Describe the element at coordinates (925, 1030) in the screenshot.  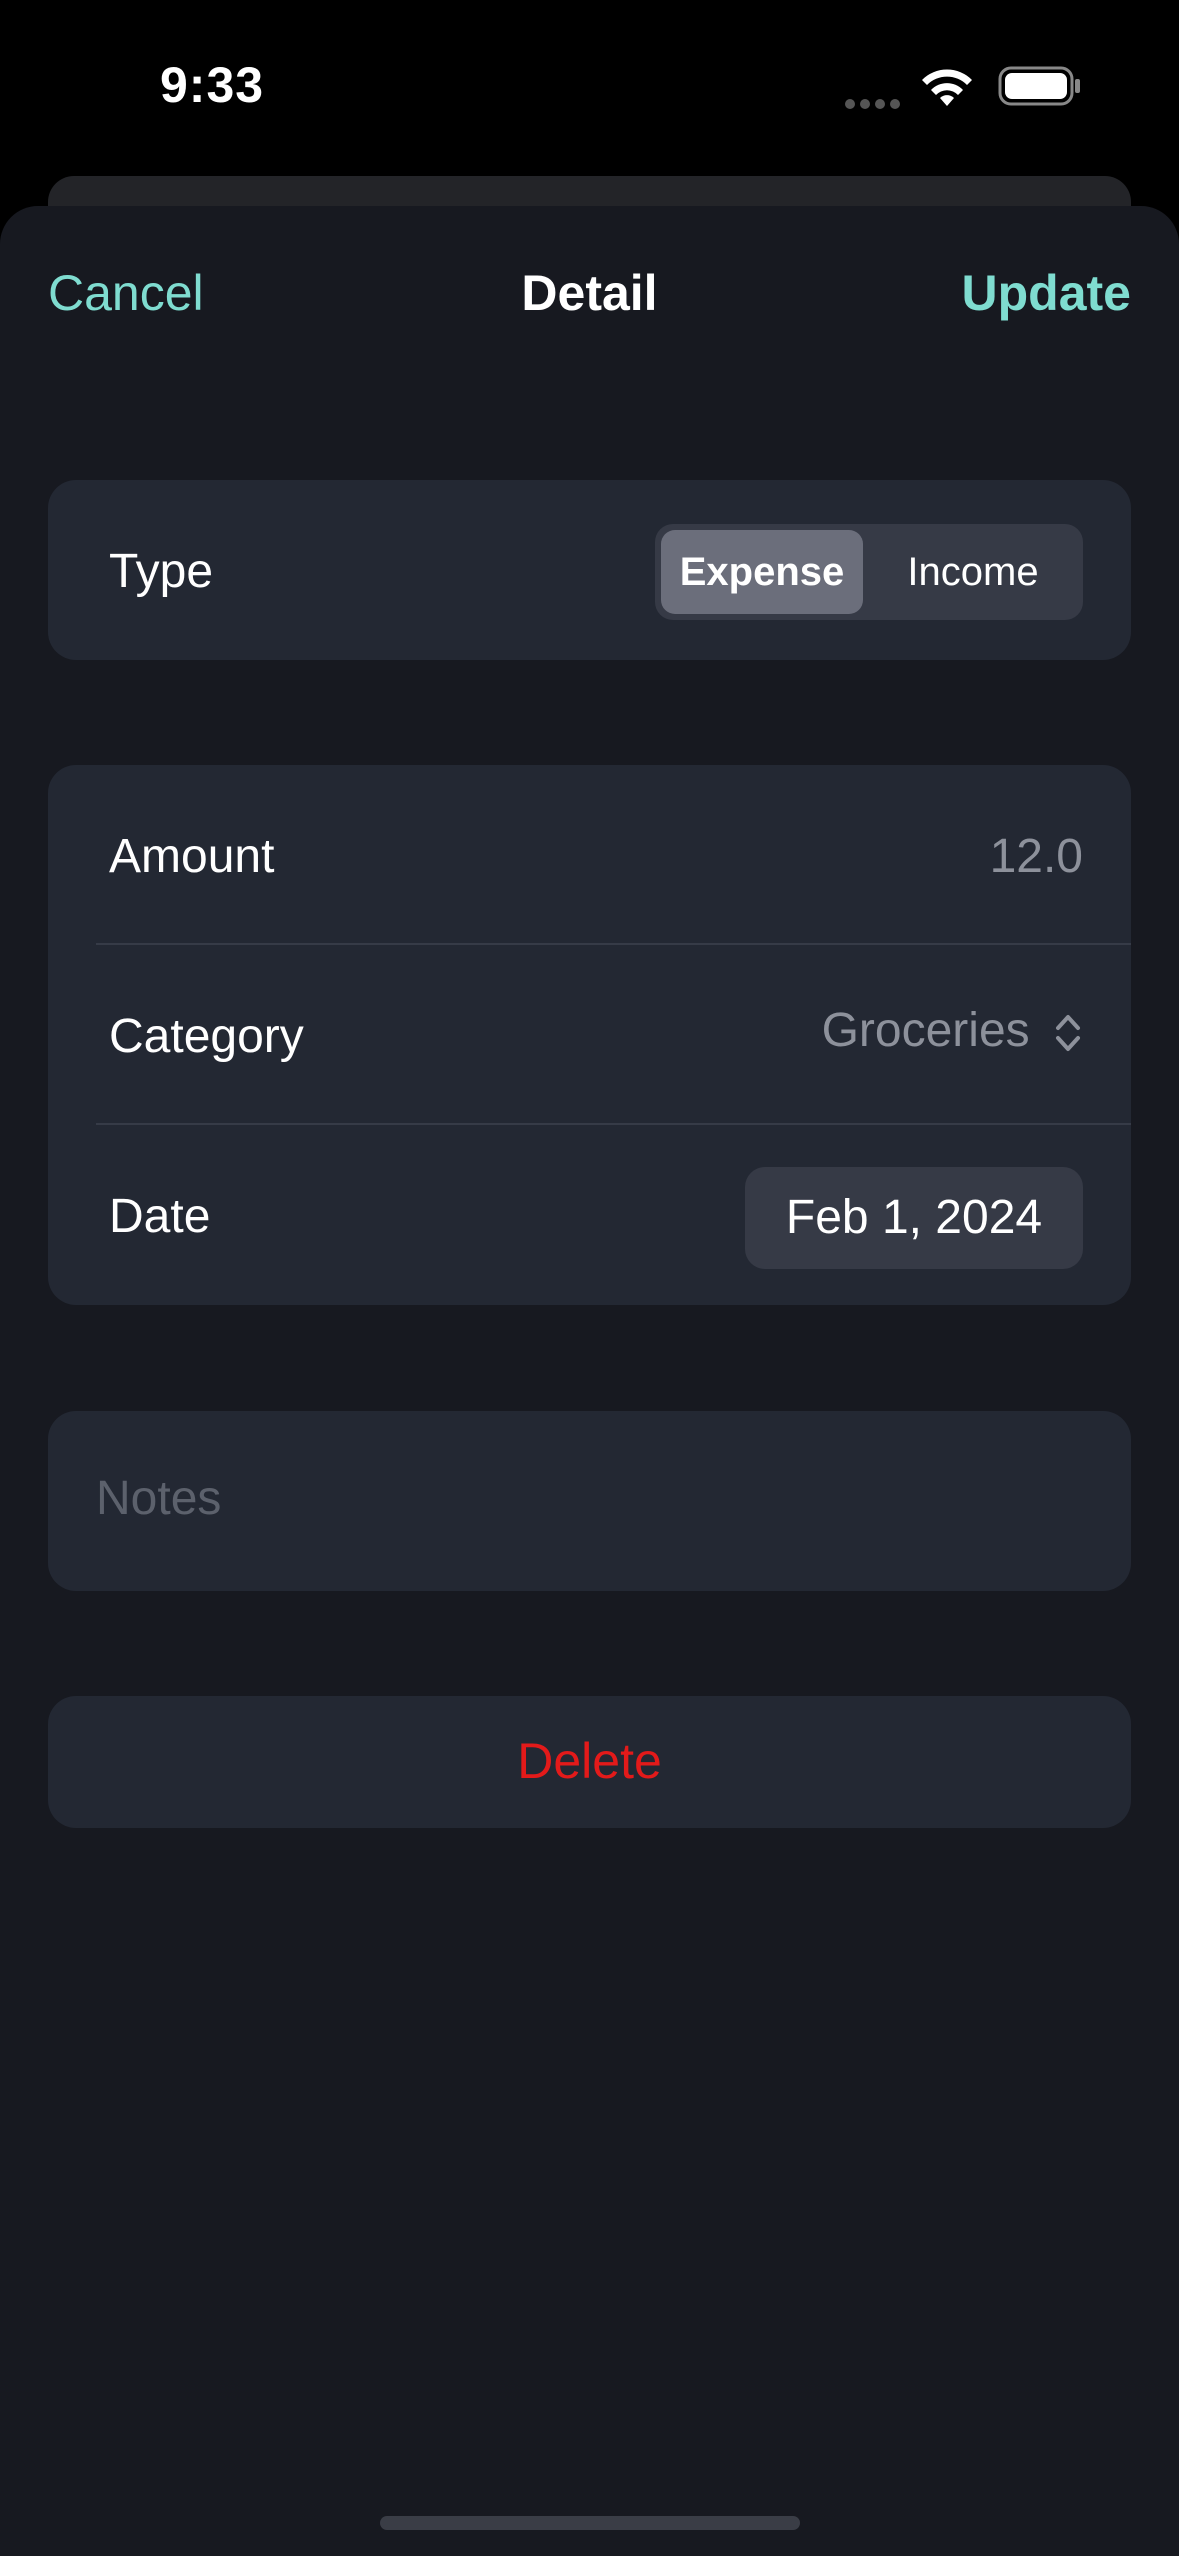
I see `category-value: Groceries` at that location.